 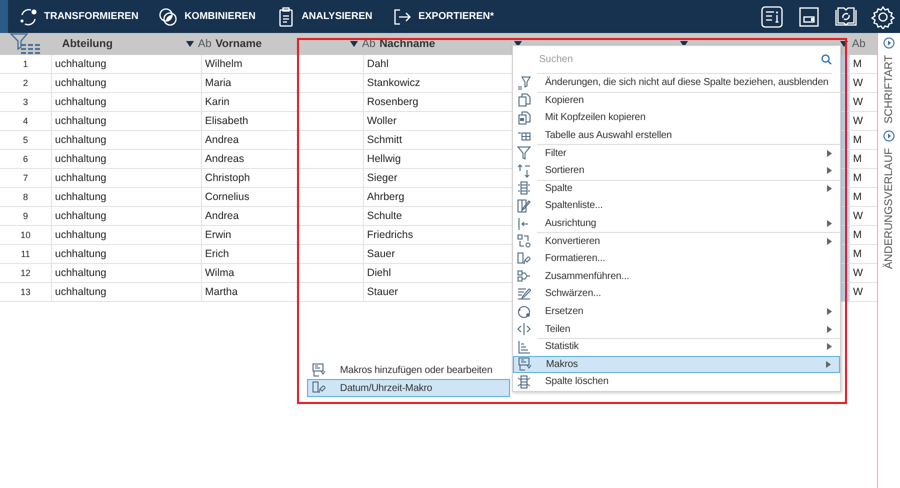 I want to click on filter-table-icon, so click(x=26, y=44).